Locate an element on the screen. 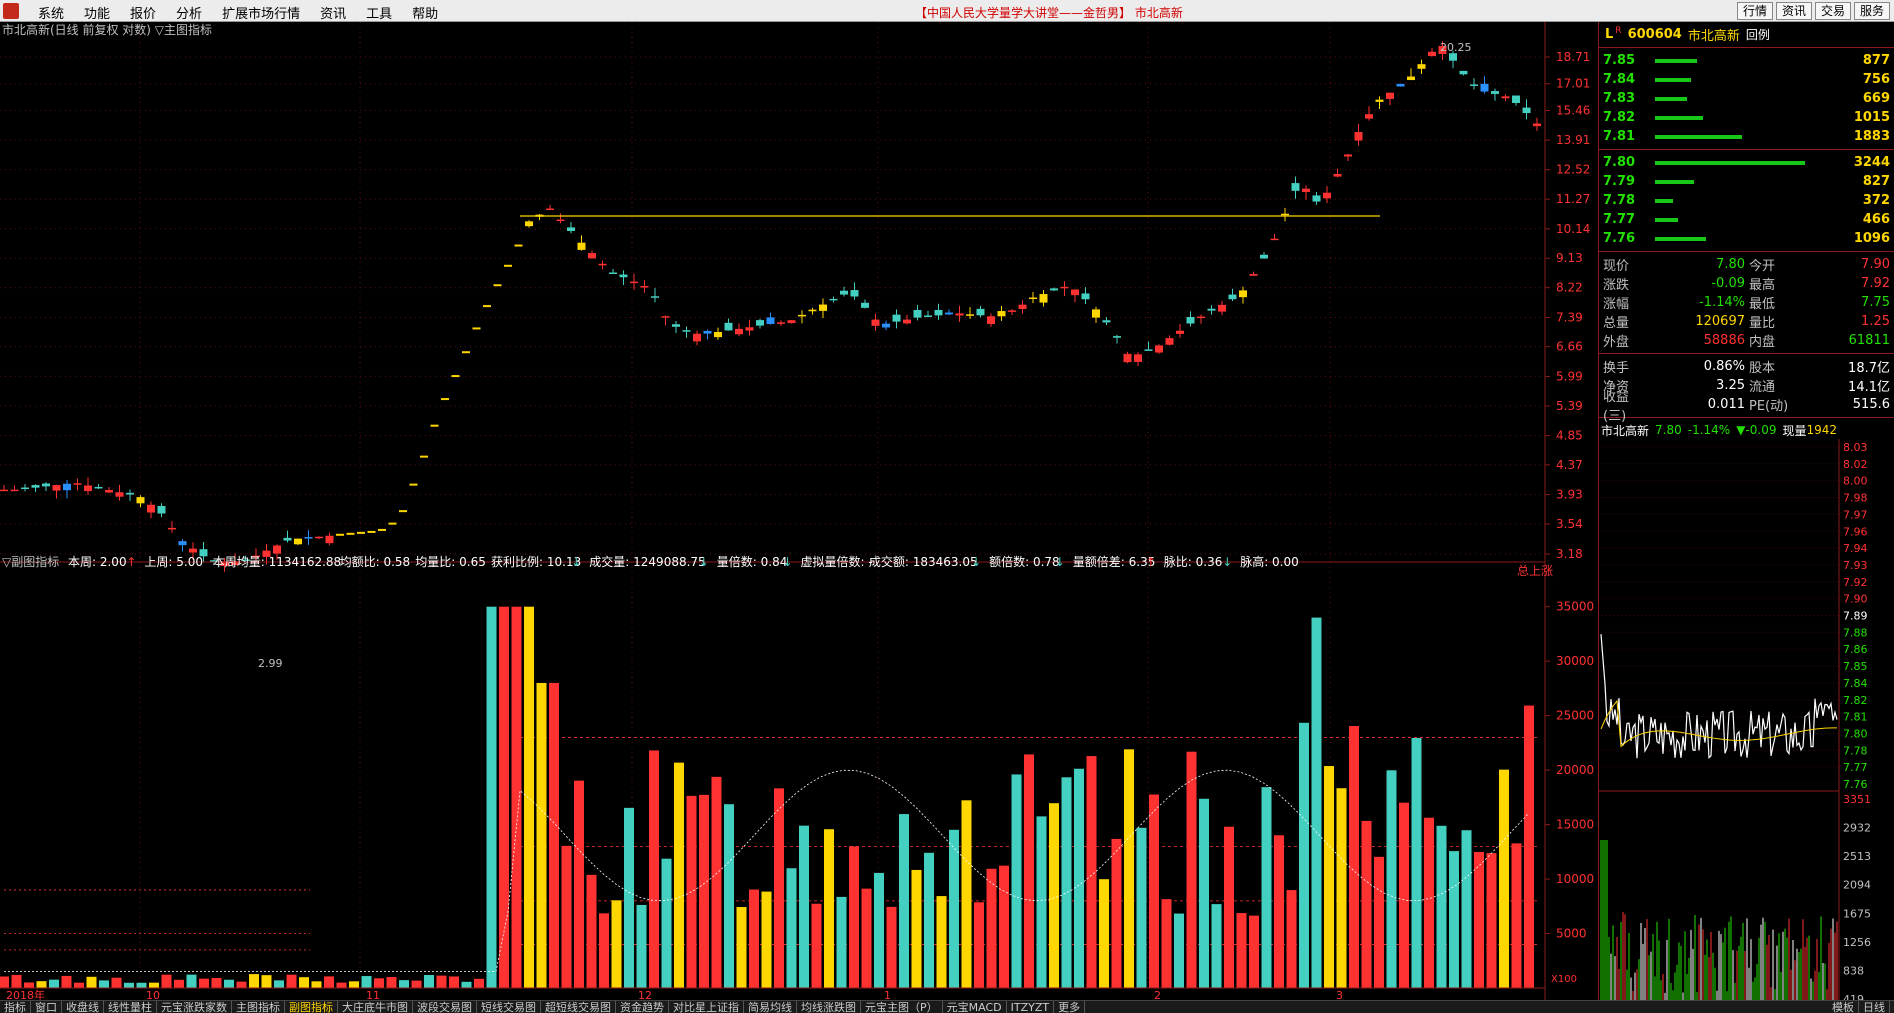  bid-row: 7.77 466 is located at coordinates (1746, 219).